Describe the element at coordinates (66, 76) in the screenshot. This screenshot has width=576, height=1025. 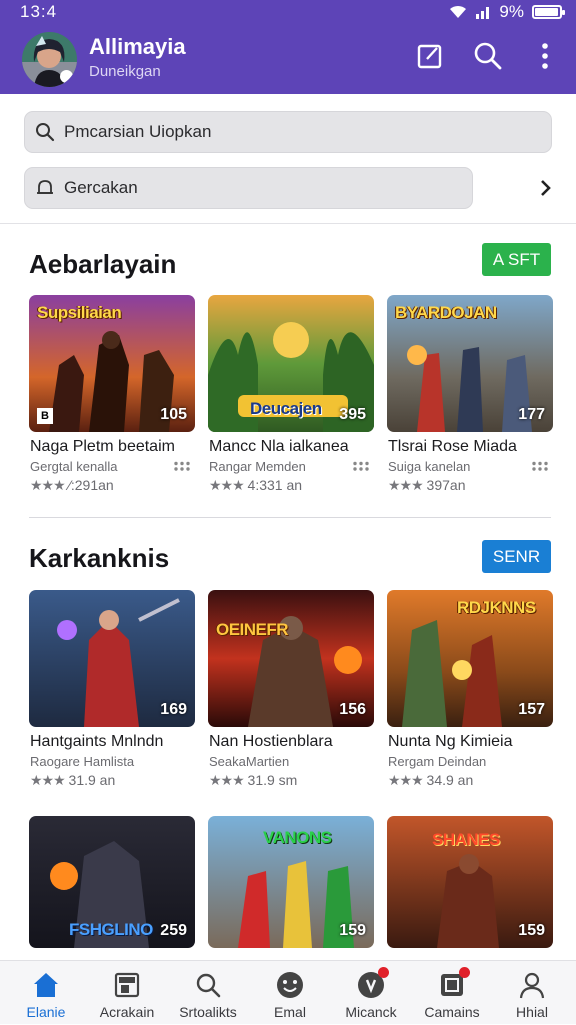
I see `avatar-status-dot` at that location.